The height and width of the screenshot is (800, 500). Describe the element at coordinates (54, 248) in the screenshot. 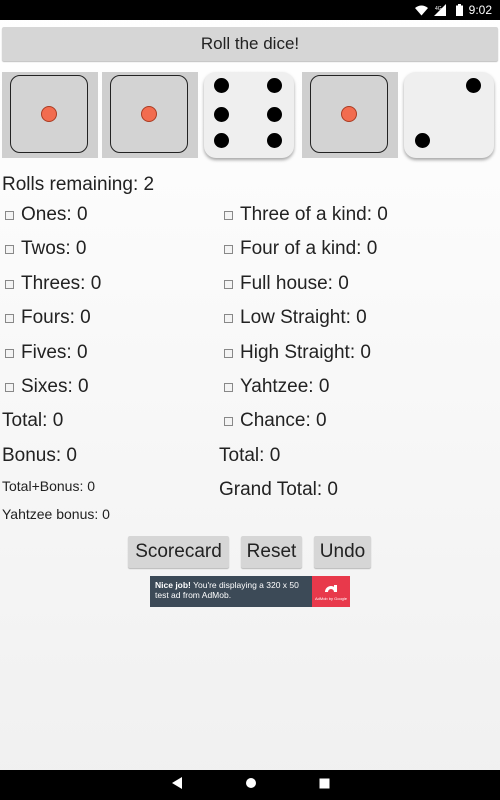

I see `twos-label: Twos: 0` at that location.